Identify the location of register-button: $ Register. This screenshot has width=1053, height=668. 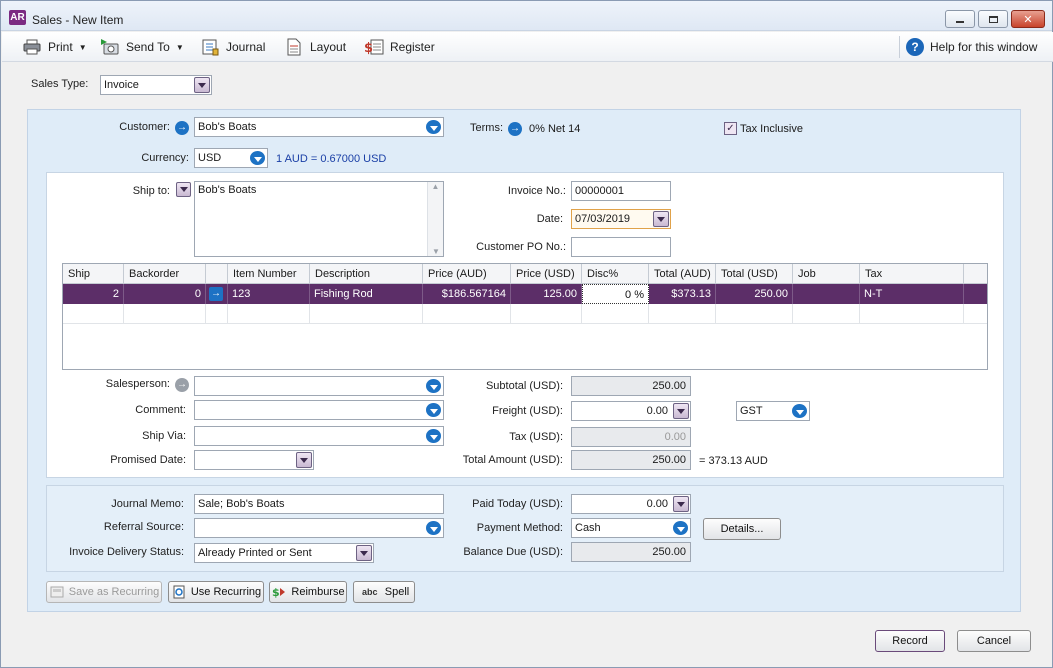
(399, 47).